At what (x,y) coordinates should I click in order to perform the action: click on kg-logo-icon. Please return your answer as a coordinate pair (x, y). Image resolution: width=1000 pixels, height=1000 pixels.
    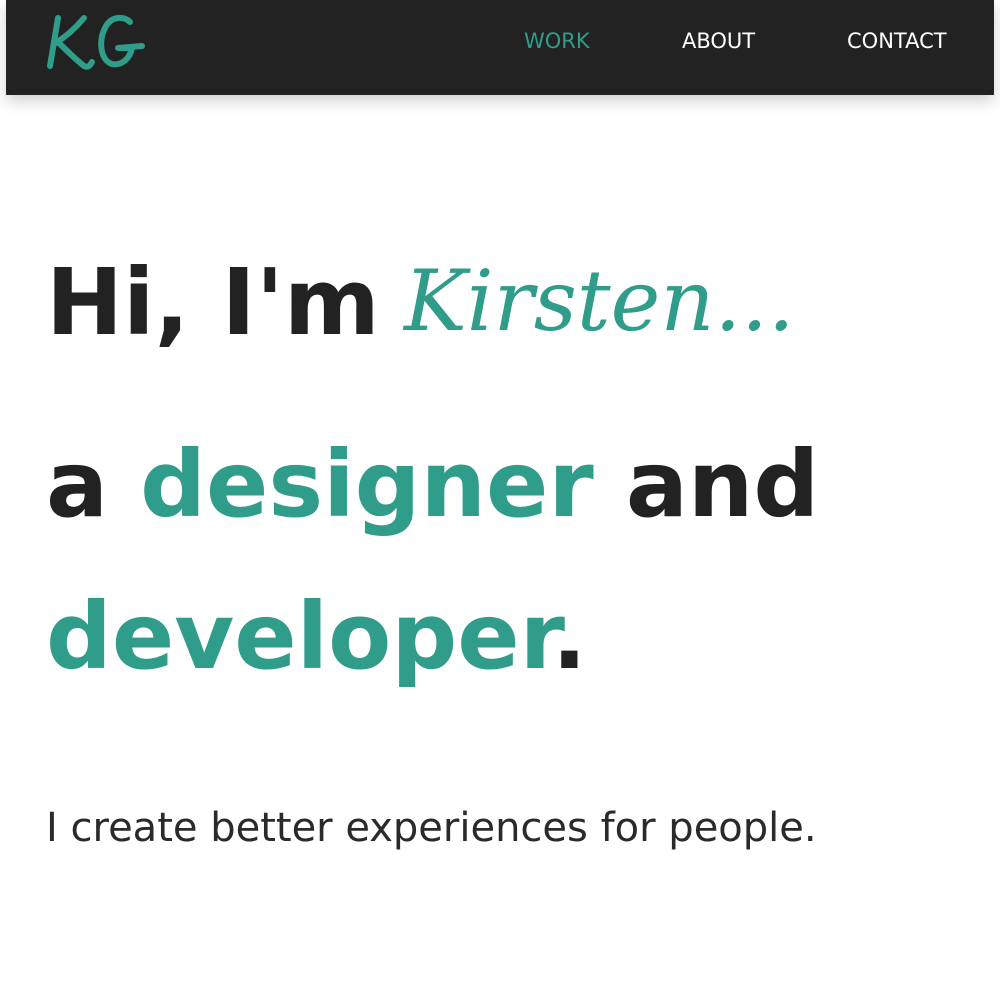
    Looking at the image, I should click on (96, 42).